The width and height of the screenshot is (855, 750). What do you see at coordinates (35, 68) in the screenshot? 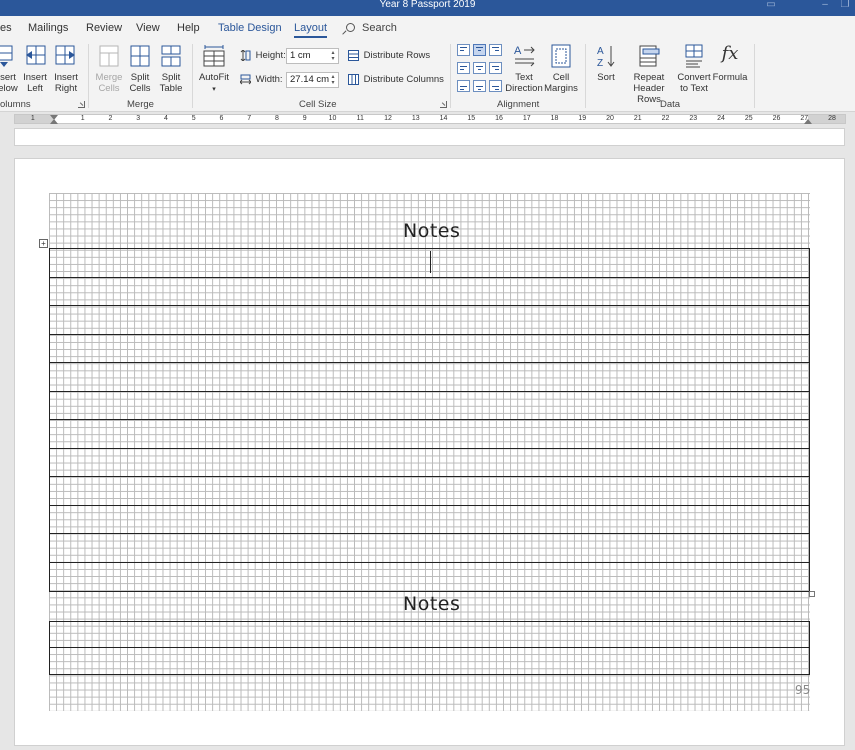
I see `insert-left-button: Insert Left` at bounding box center [35, 68].